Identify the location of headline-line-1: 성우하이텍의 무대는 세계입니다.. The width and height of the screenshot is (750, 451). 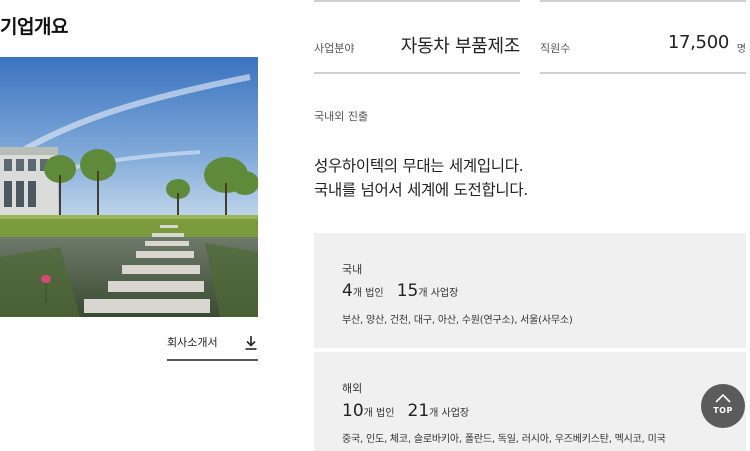
(419, 166).